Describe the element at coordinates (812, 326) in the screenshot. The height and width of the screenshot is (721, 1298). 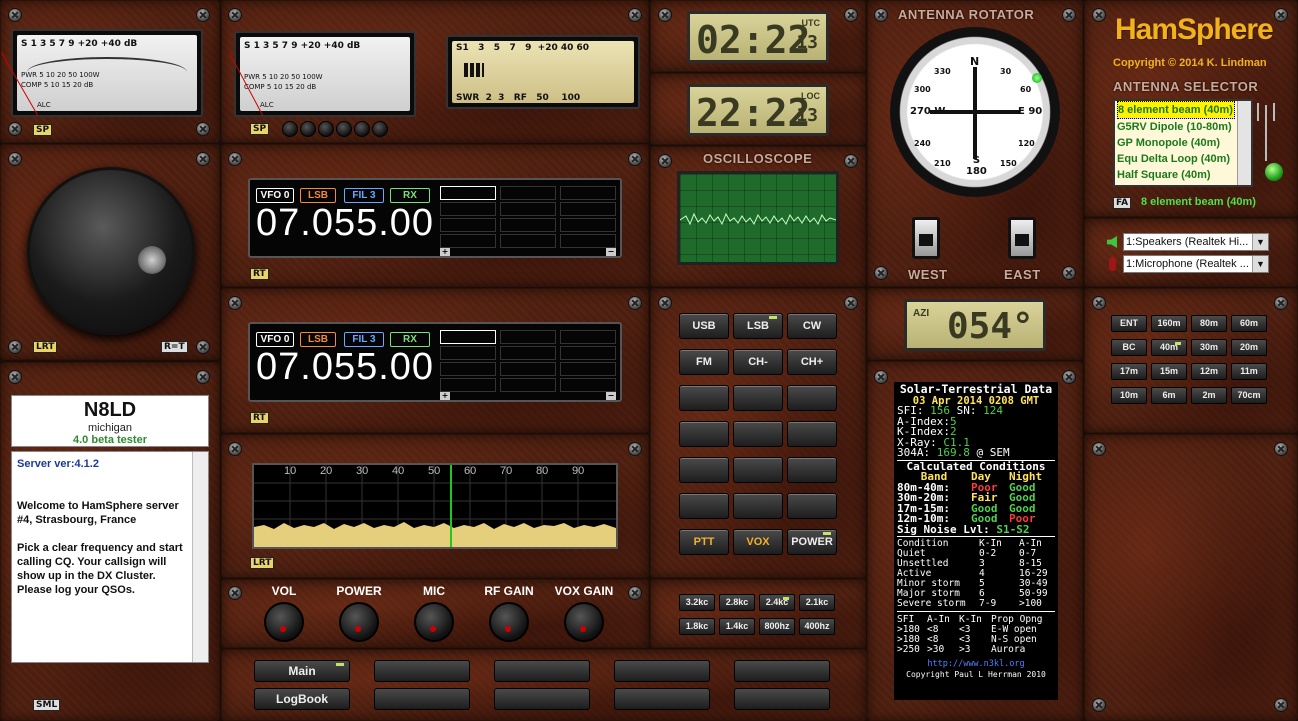
I see `cw-button: CW` at that location.